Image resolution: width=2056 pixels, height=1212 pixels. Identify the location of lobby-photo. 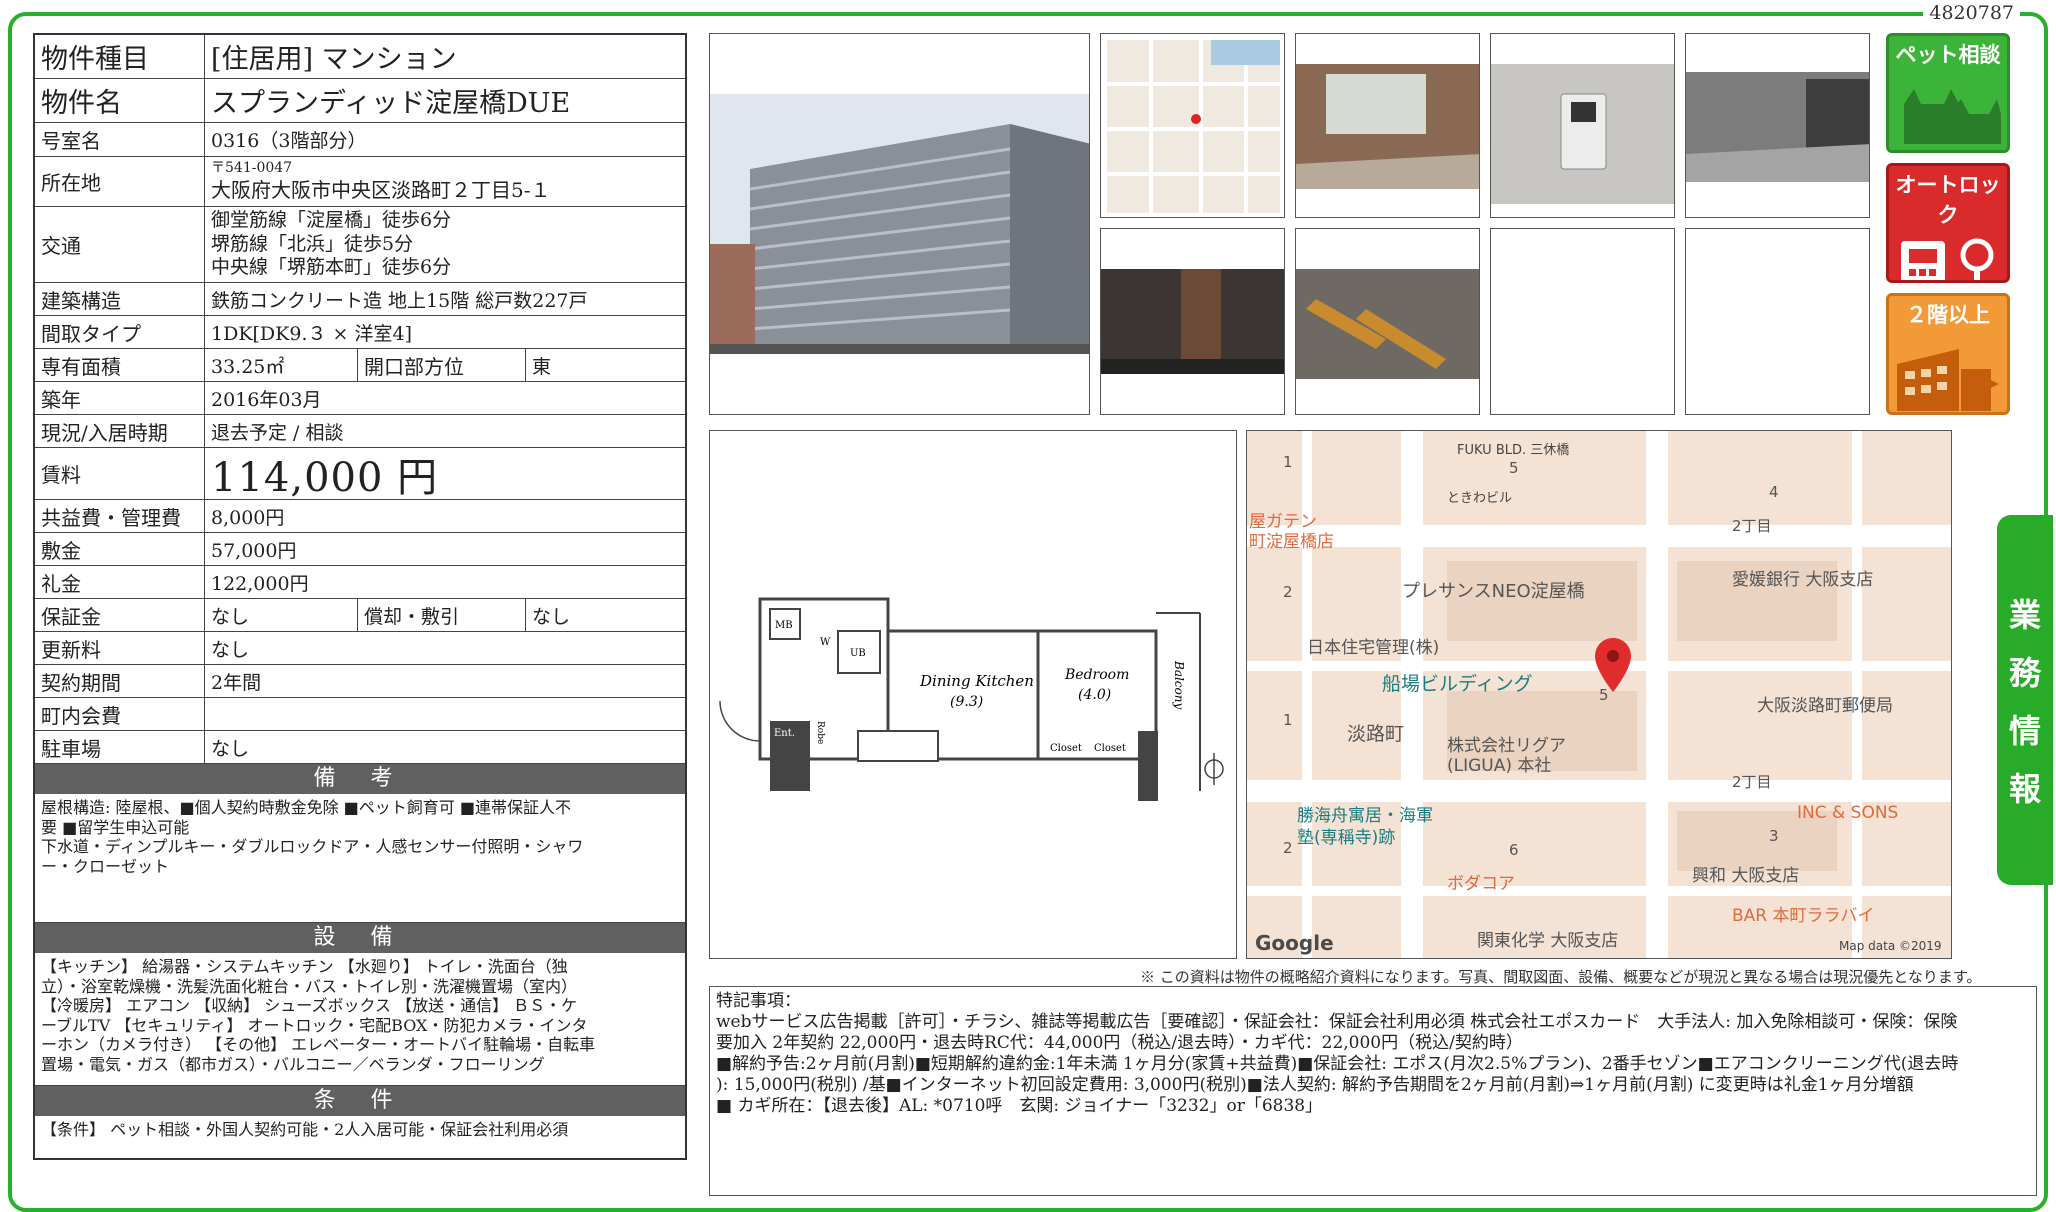
(1387, 125).